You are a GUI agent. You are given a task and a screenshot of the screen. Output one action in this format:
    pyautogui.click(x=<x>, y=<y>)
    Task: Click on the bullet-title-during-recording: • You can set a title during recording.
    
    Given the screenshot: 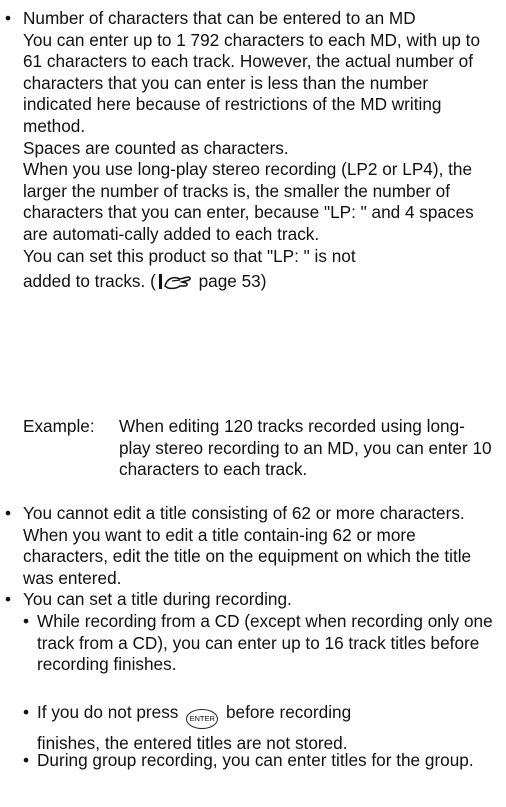 What is the action you would take?
    pyautogui.click(x=253, y=600)
    